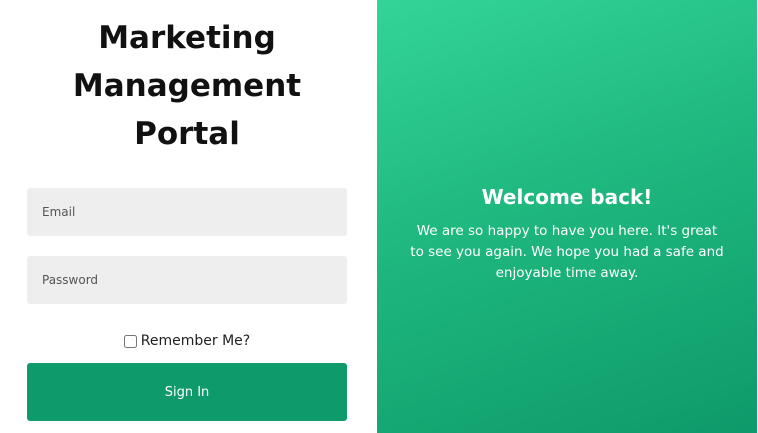  I want to click on remember-me-label: Remember Me?, so click(195, 341).